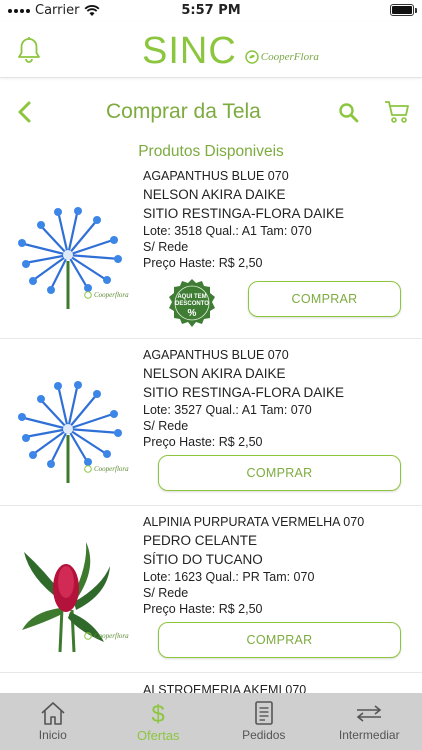  I want to click on discount-badge-icon: AQUI TEM DESCONTO %, so click(192, 303).